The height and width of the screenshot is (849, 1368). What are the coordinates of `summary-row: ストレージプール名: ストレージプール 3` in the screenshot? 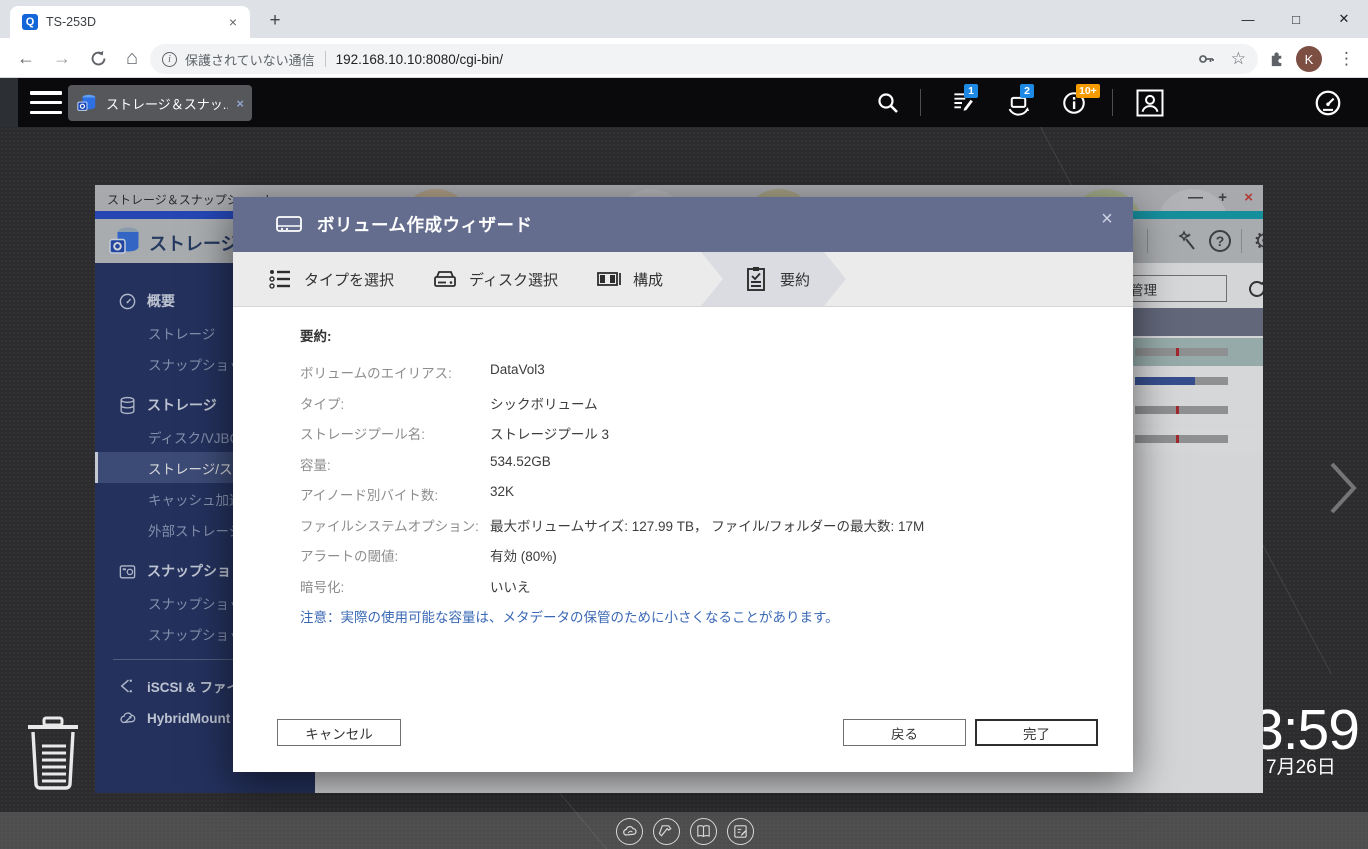 It's located at (454, 434).